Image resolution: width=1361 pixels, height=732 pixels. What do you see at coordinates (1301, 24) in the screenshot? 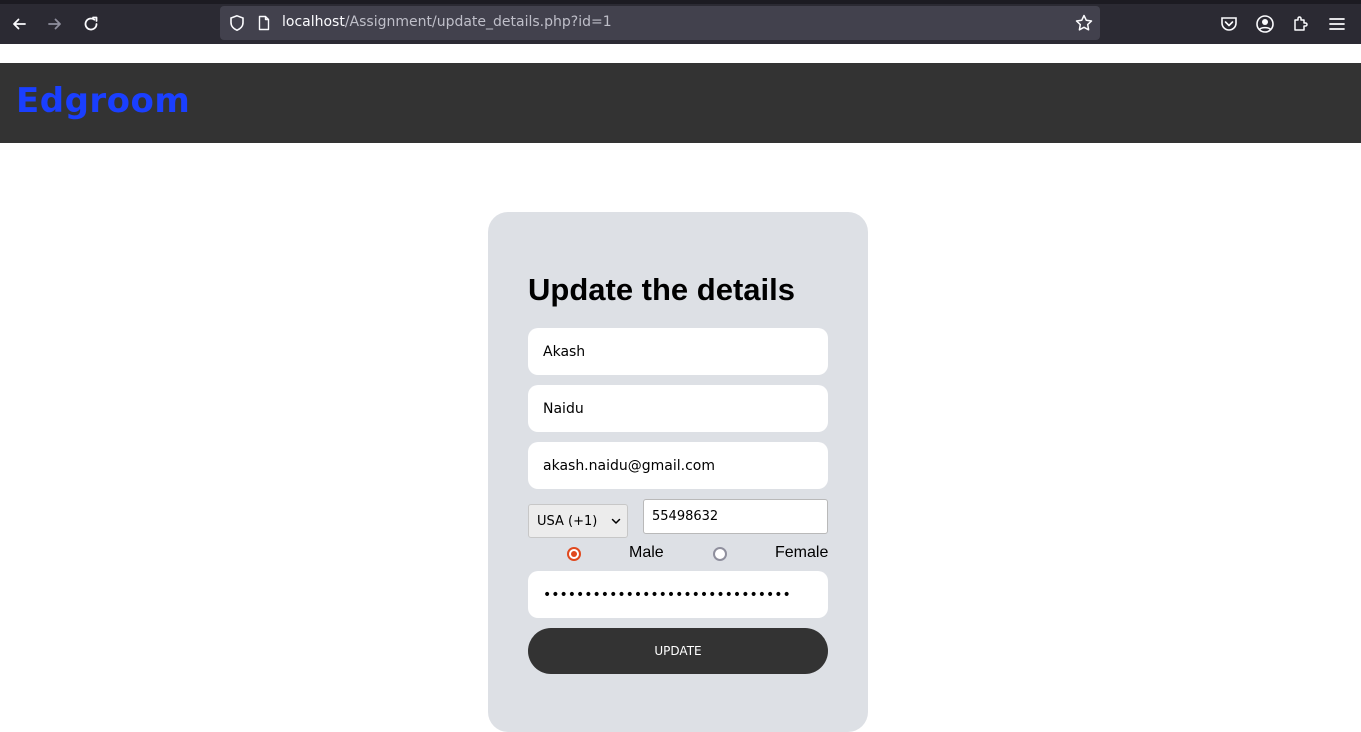
I see `extensions-icon` at bounding box center [1301, 24].